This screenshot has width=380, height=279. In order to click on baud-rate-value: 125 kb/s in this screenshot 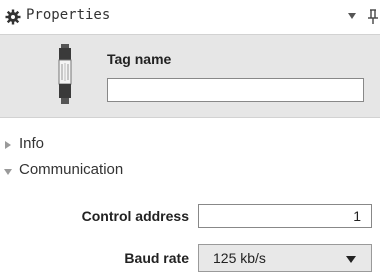, I will do `click(239, 258)`.